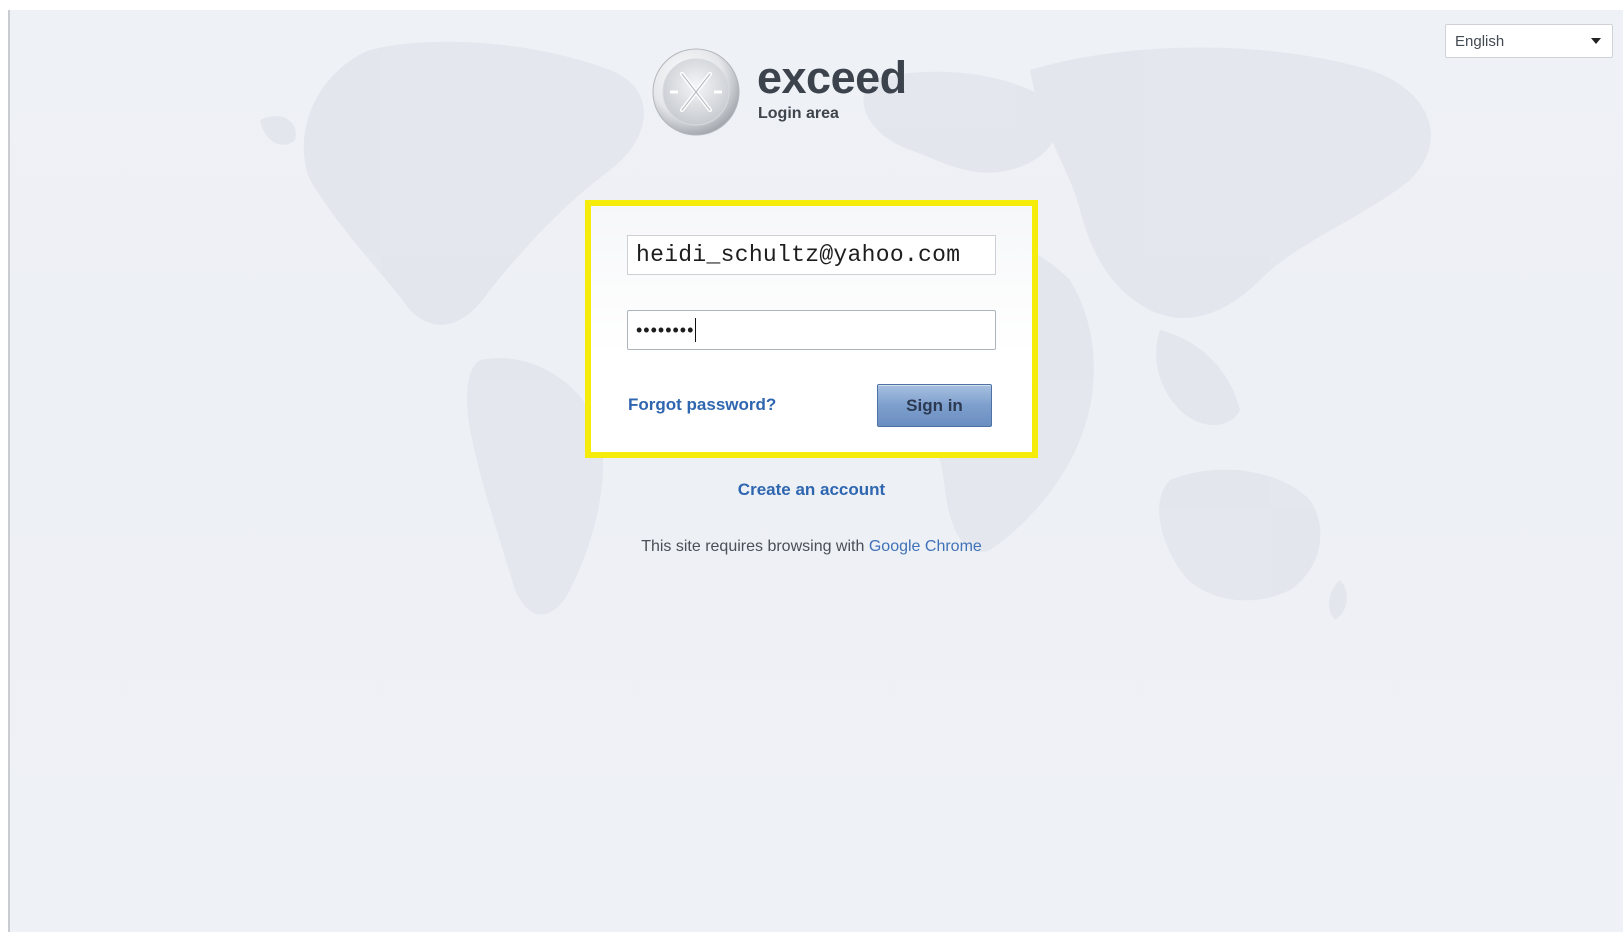  I want to click on create-account-row: Create an account, so click(811, 490).